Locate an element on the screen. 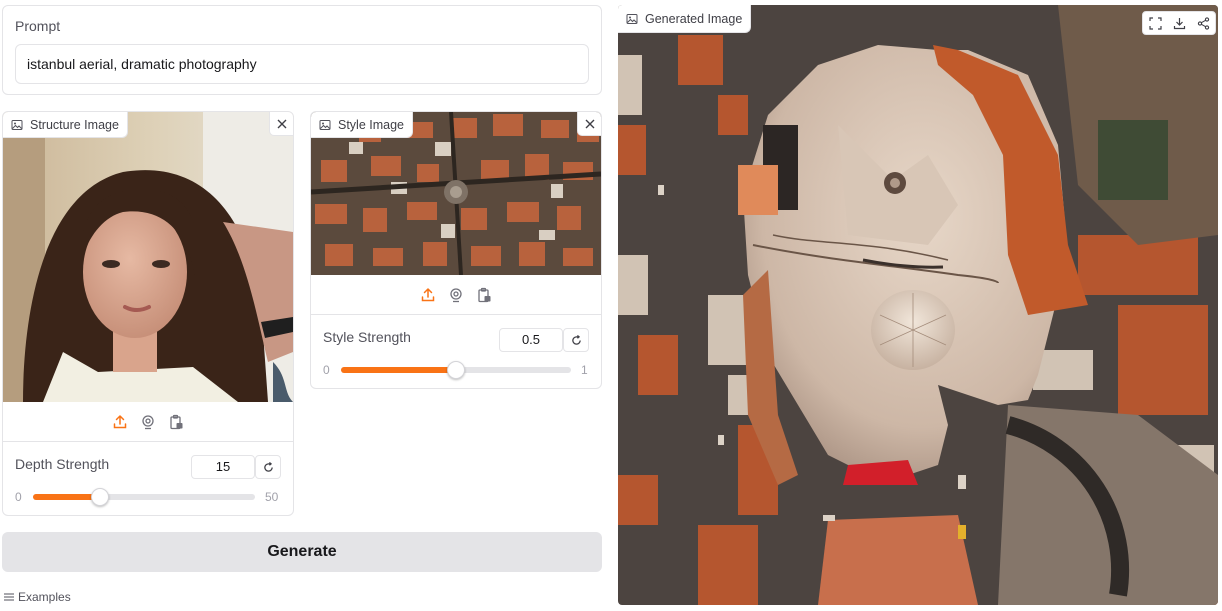 This screenshot has height=611, width=1222. share-button is located at coordinates (1203, 23).